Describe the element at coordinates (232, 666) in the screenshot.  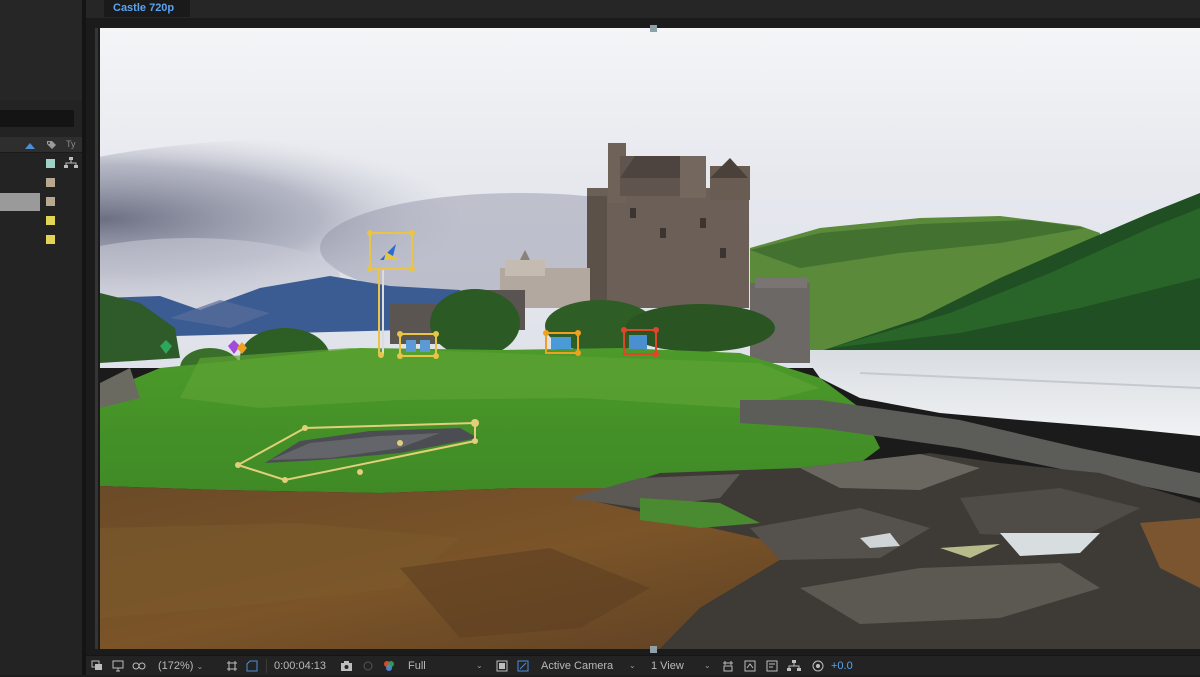
I see `region-of-interest-icon` at that location.